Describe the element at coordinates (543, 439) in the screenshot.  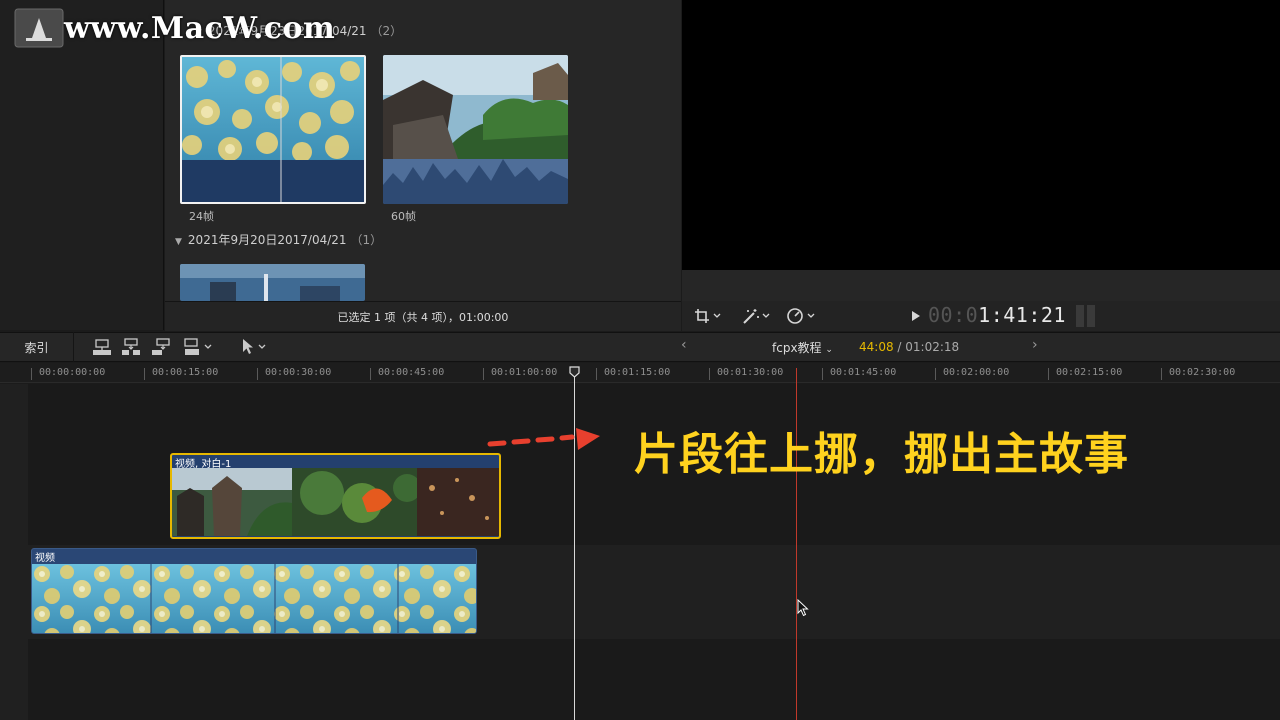
I see `annotation-arrow-icon` at that location.